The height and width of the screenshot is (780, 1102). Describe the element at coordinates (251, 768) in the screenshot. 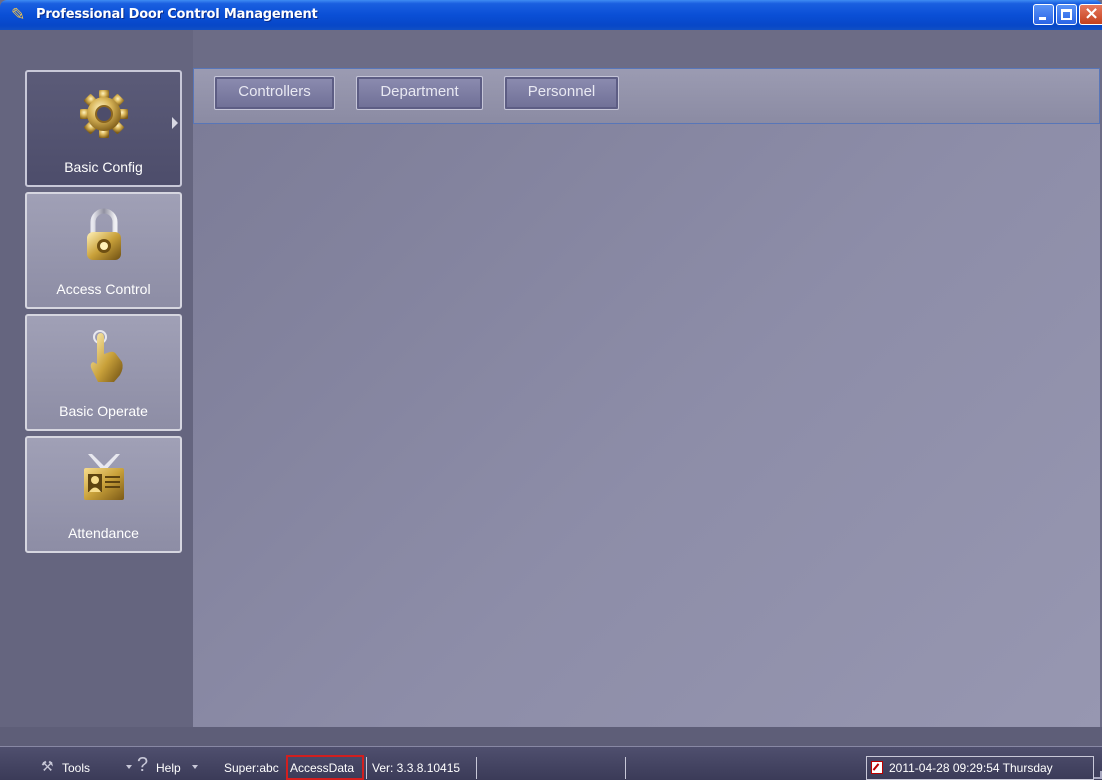

I see `current-user: Super:abc` at that location.